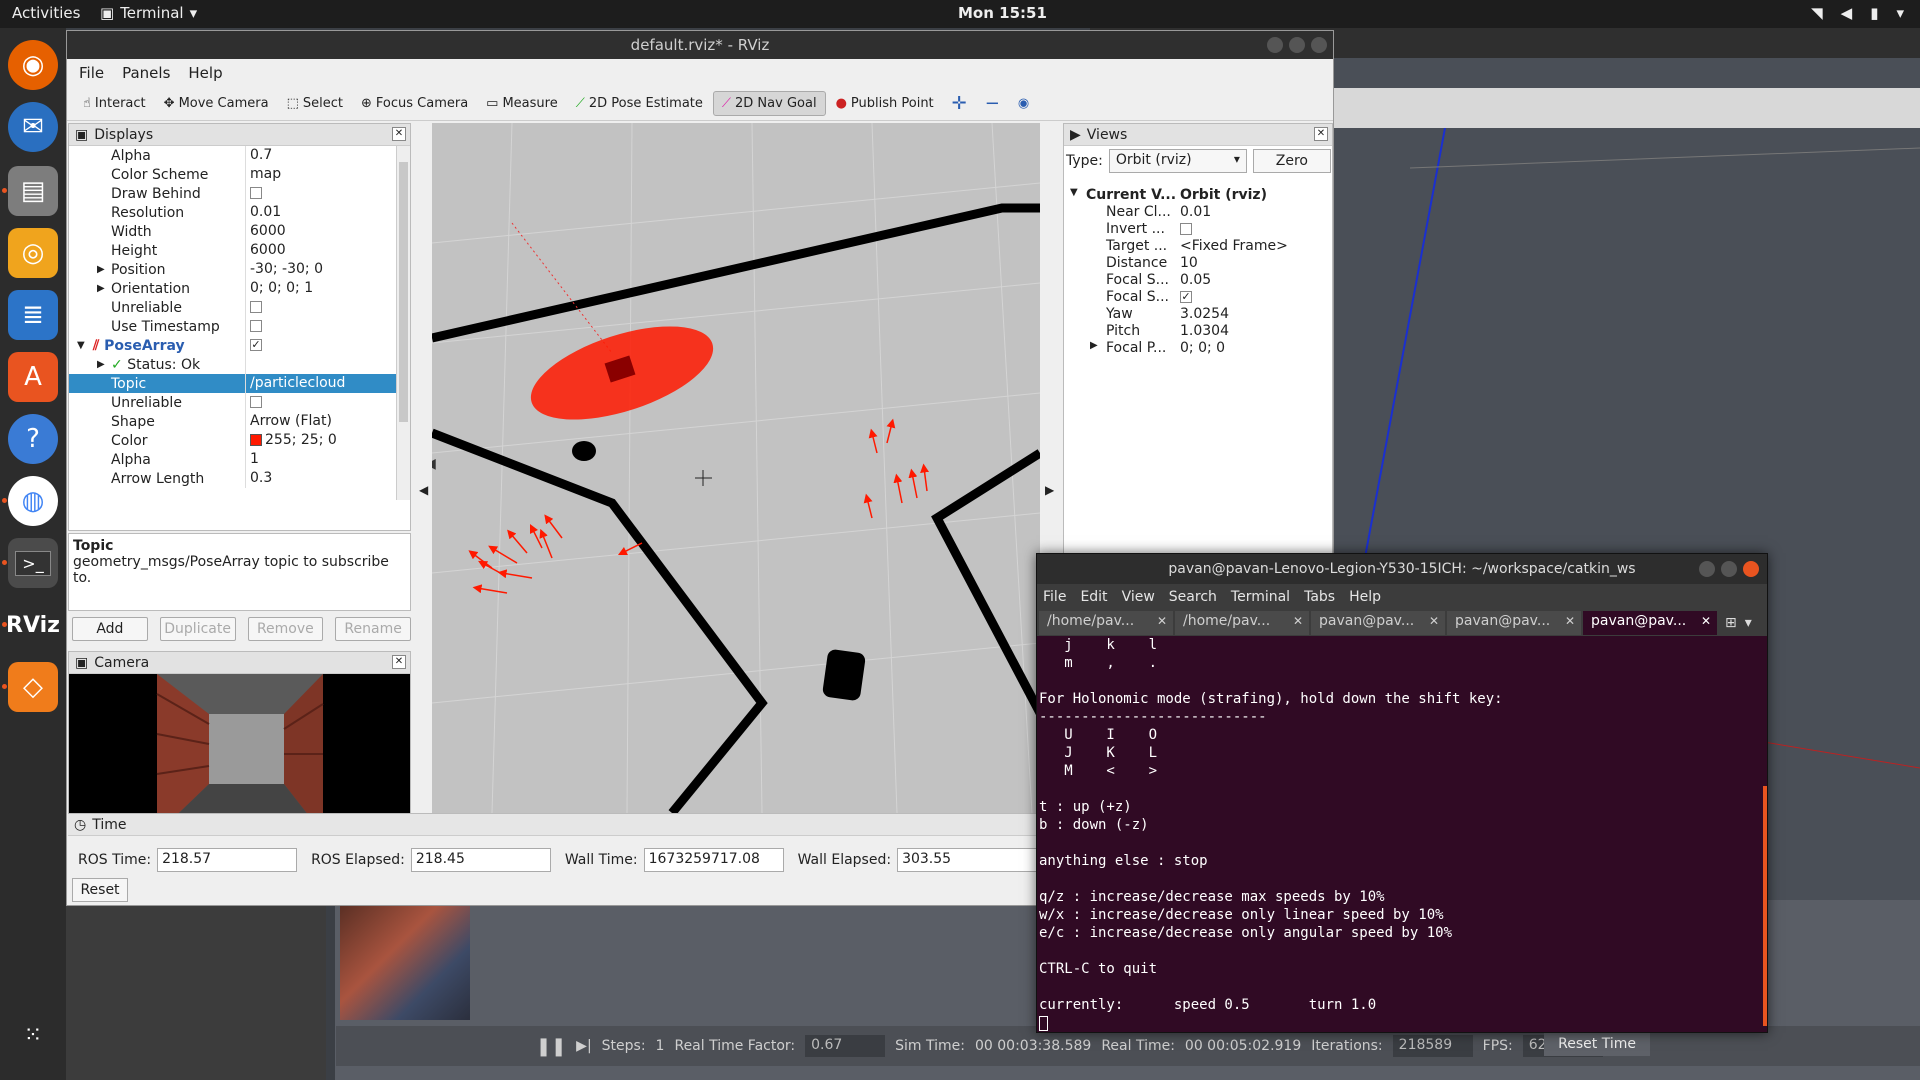 This screenshot has width=1920, height=1080. I want to click on property-value: 1, so click(320, 459).